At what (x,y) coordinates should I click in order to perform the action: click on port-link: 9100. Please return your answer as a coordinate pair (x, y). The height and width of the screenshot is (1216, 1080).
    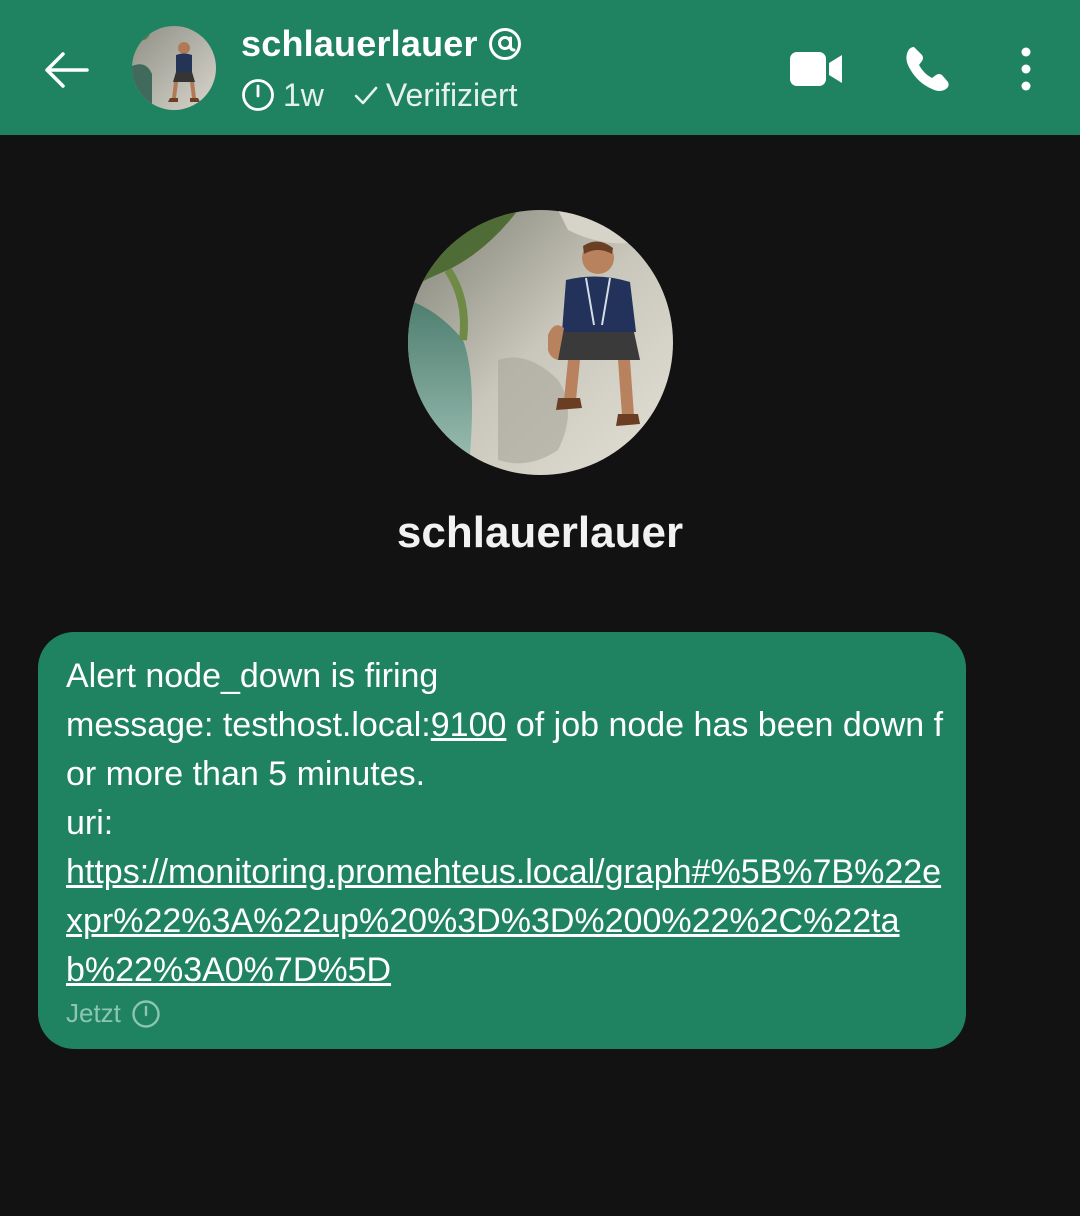
    Looking at the image, I should click on (469, 725).